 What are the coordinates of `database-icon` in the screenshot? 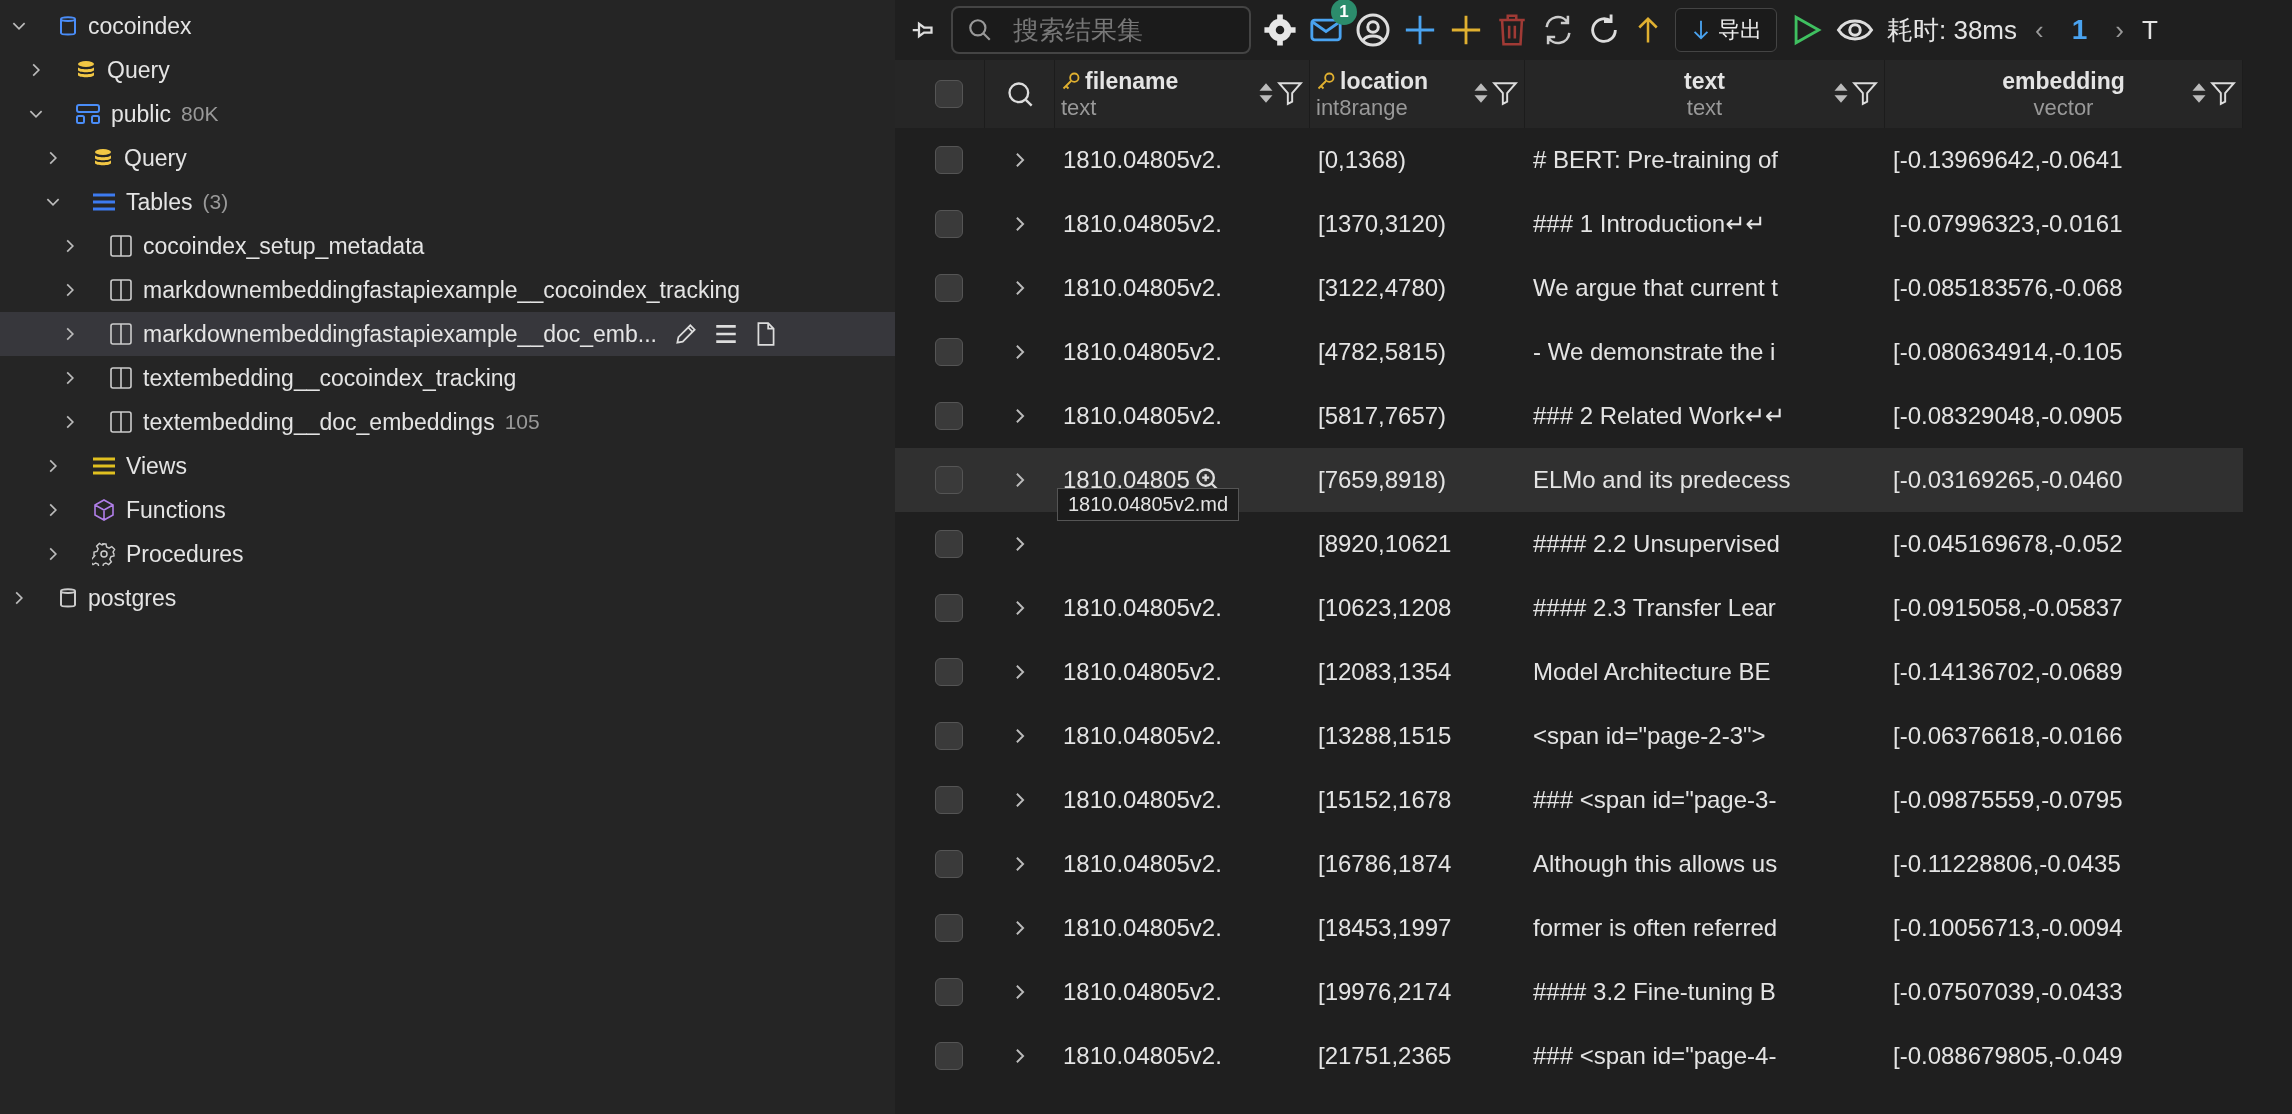 It's located at (68, 598).